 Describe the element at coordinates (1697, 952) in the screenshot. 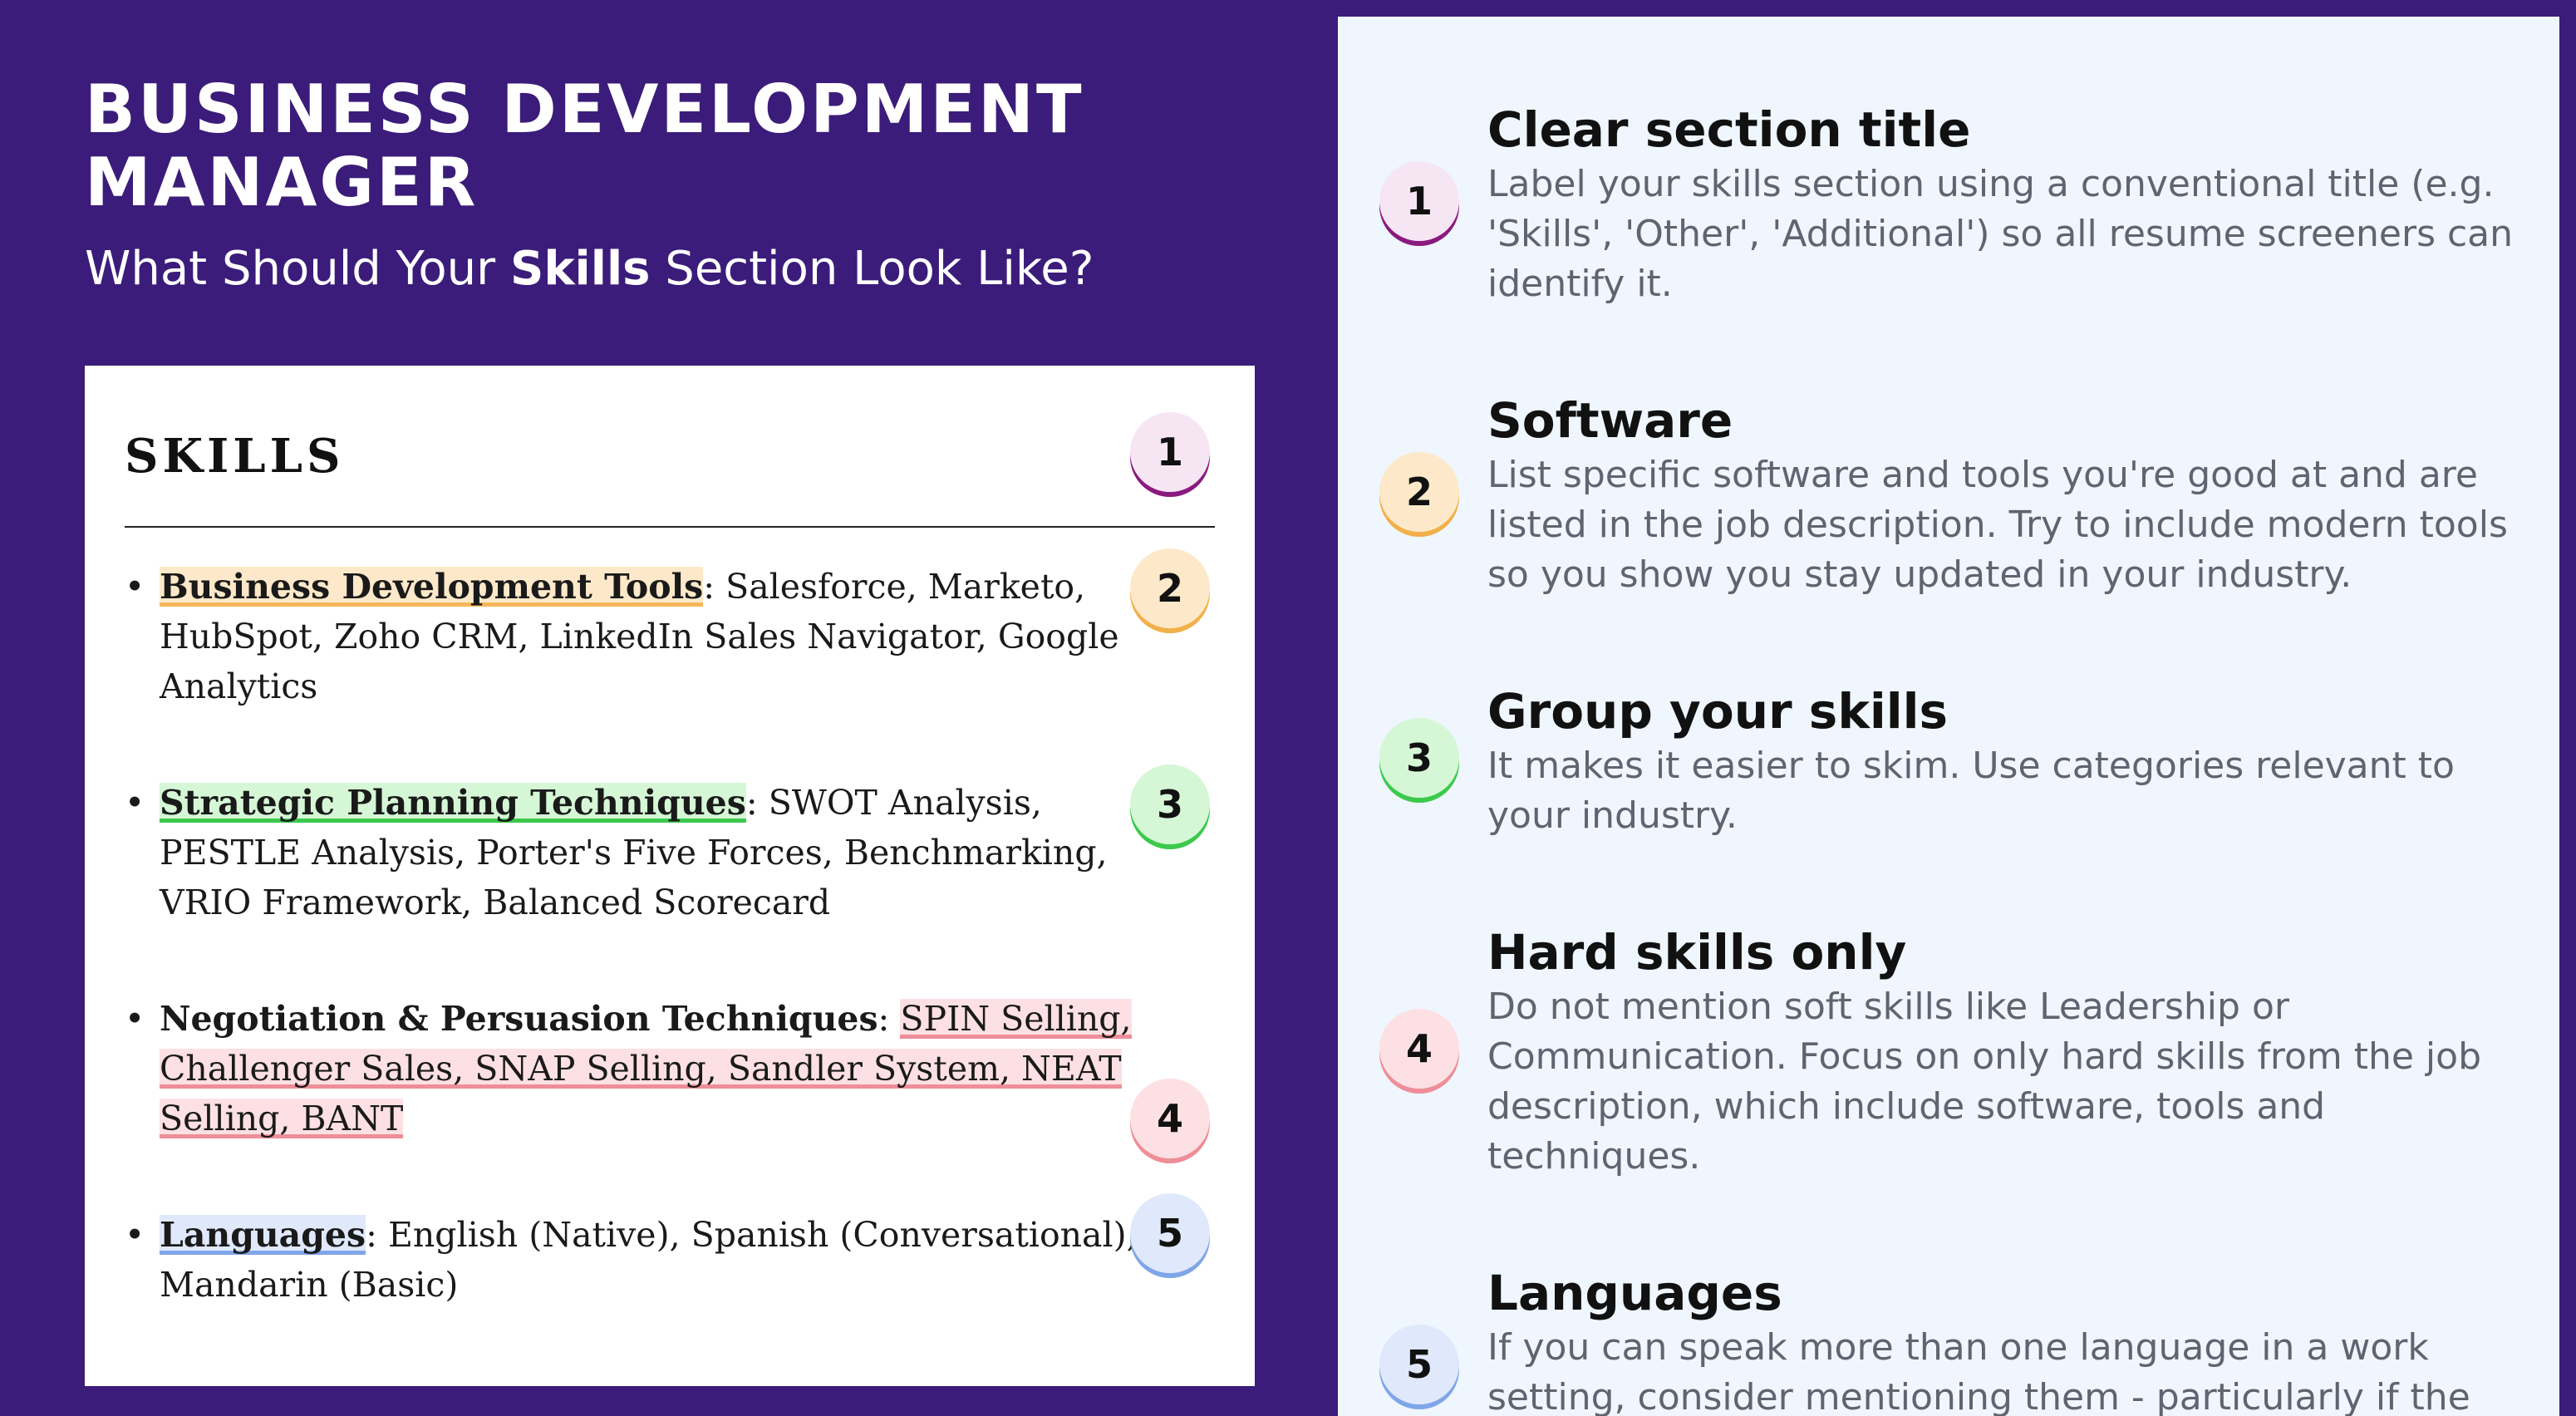

I see `tip-title: Hard skills only` at that location.